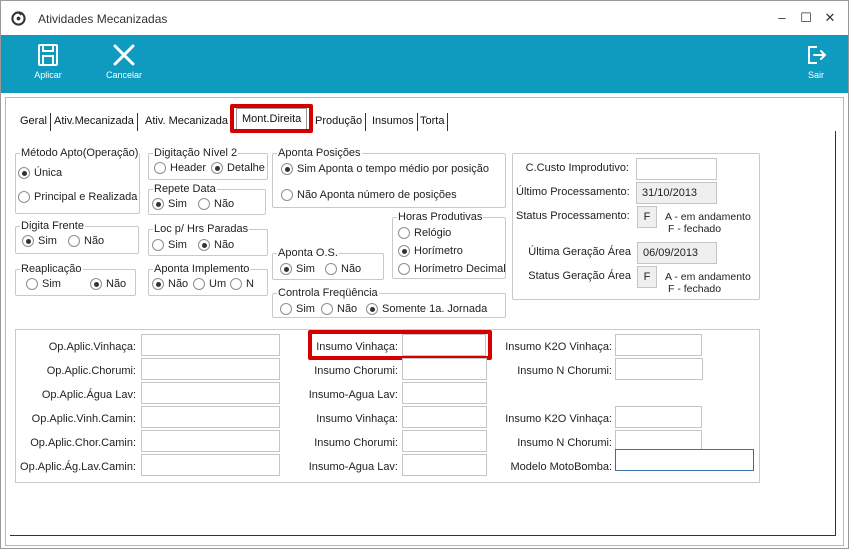 Image resolution: width=849 pixels, height=549 pixels. What do you see at coordinates (356, 371) in the screenshot?
I see `insumo-chorumi-label: Insumo Chorumi:` at bounding box center [356, 371].